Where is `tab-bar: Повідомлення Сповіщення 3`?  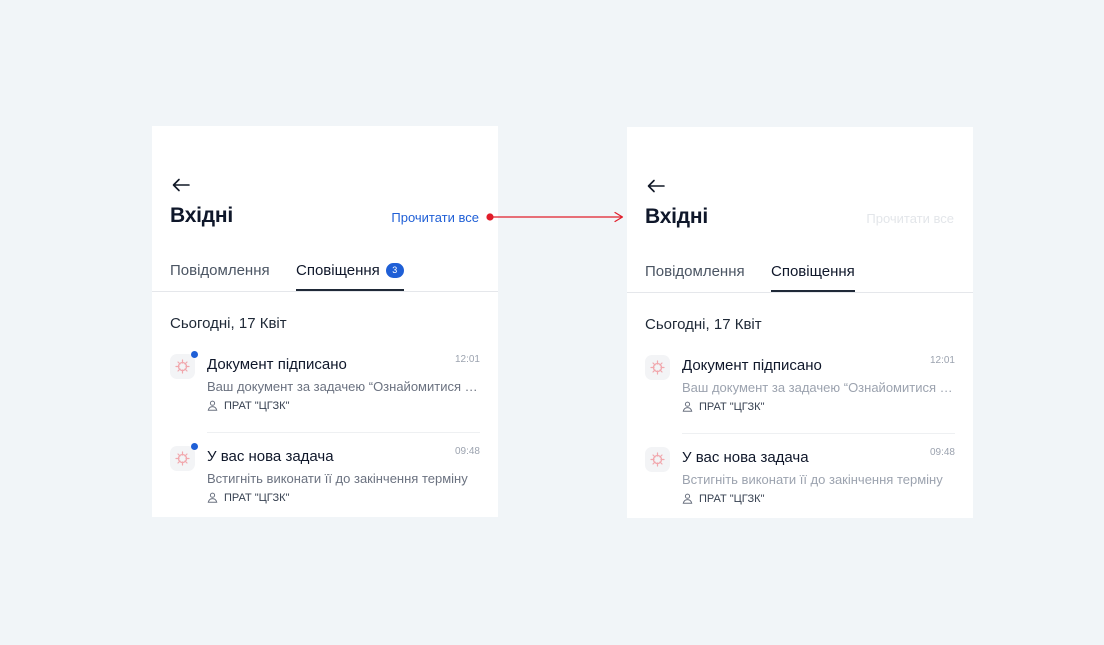 tab-bar: Повідомлення Сповіщення 3 is located at coordinates (325, 272).